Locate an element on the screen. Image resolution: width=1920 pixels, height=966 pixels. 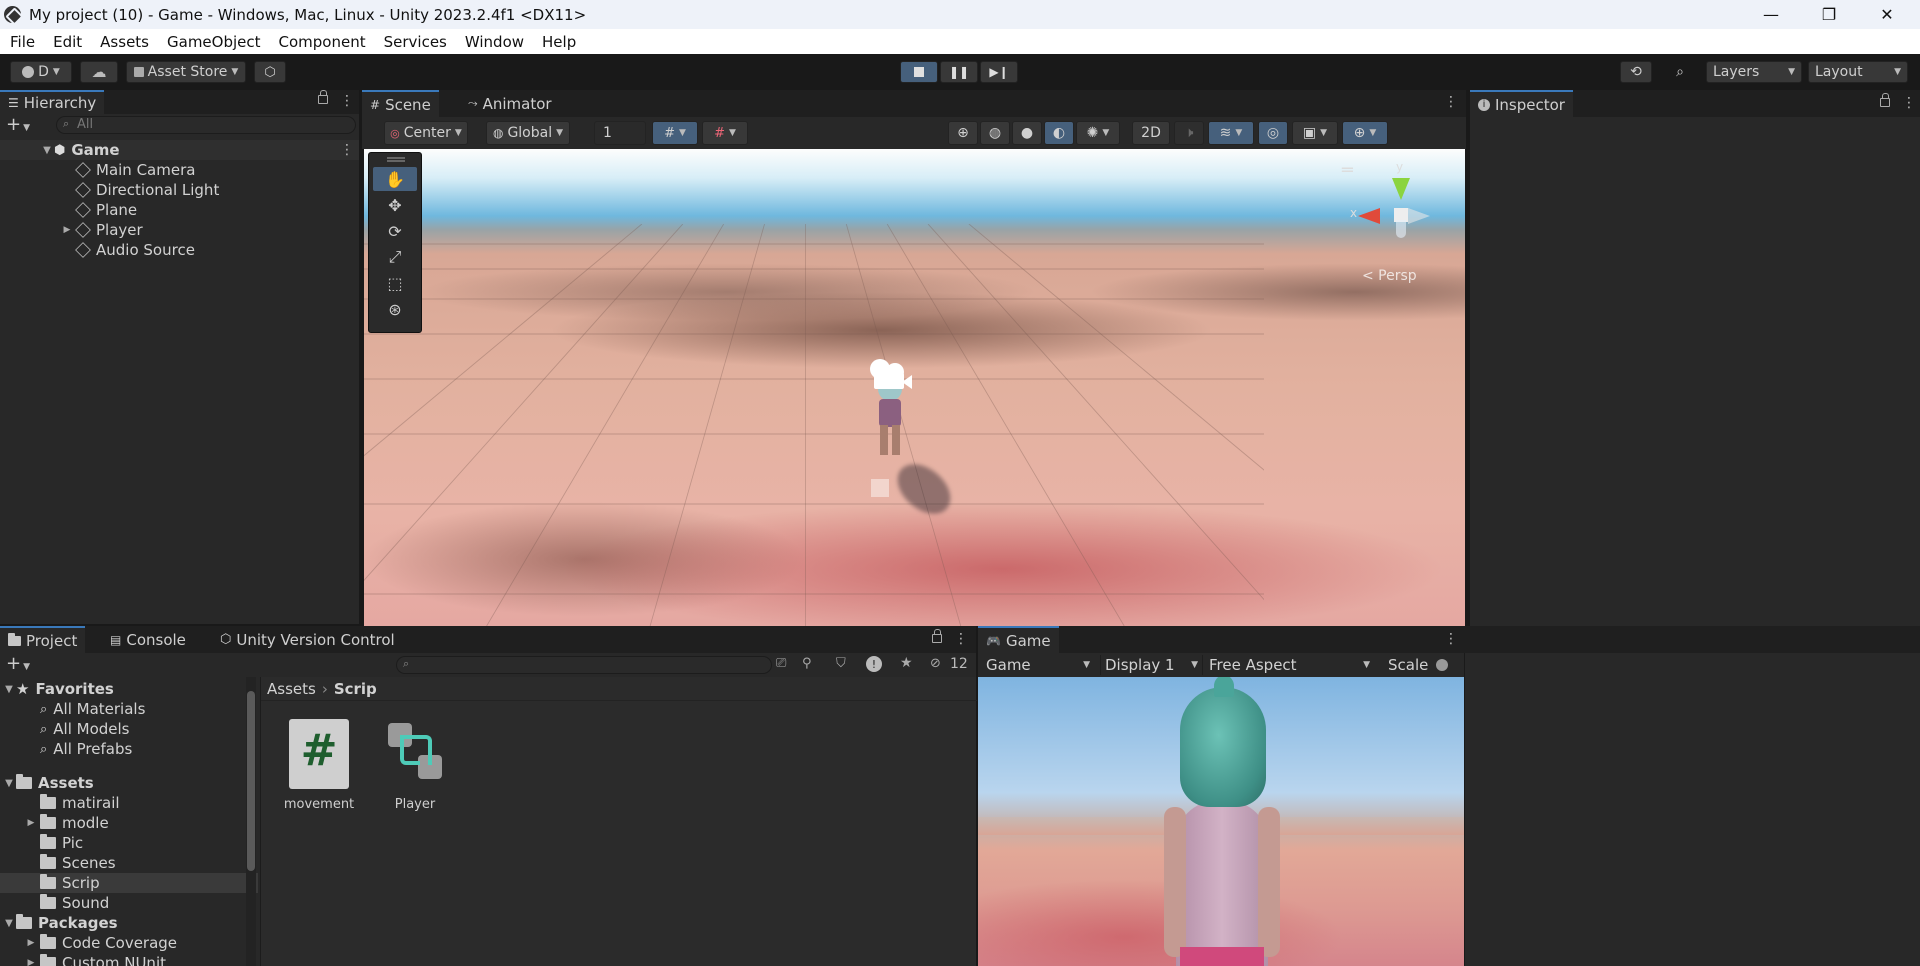
rotate-tool-button: ⟳ is located at coordinates (395, 231).